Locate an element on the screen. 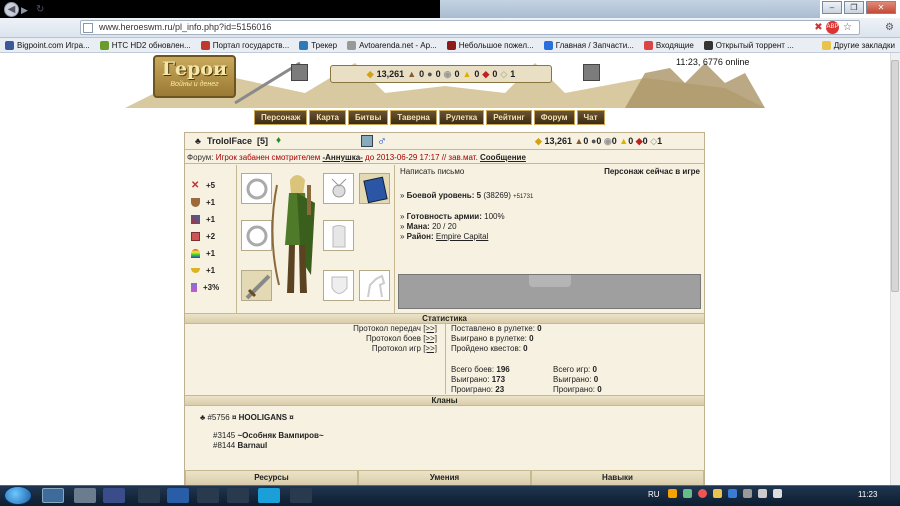 This screenshot has width=900, height=506. menu-battles: Битвы is located at coordinates (368, 117).